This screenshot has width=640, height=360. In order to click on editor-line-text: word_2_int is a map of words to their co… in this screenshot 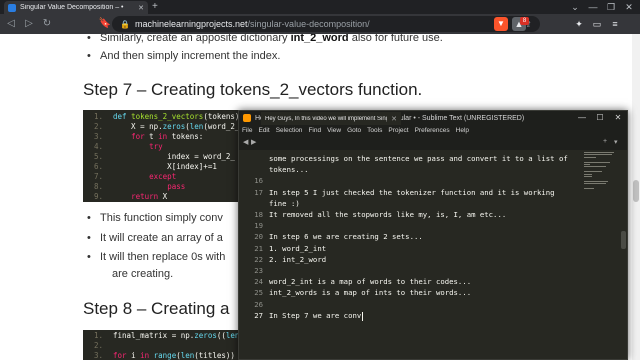, I will do `click(370, 282)`.